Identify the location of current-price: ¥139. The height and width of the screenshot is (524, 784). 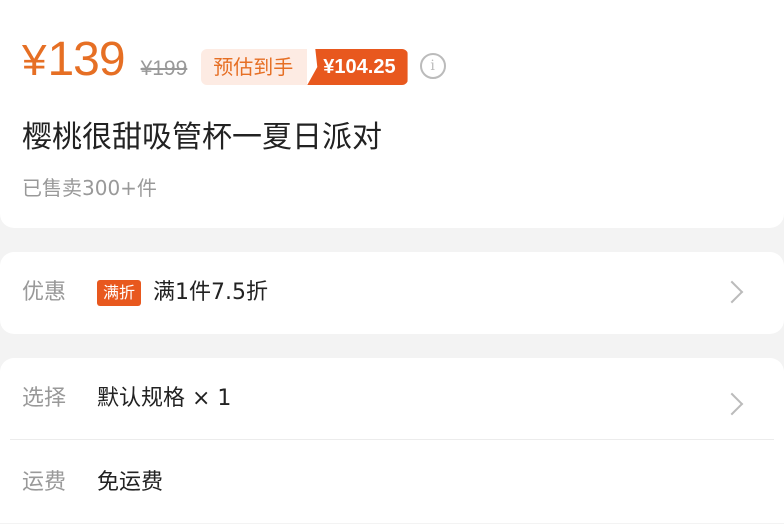
(74, 60).